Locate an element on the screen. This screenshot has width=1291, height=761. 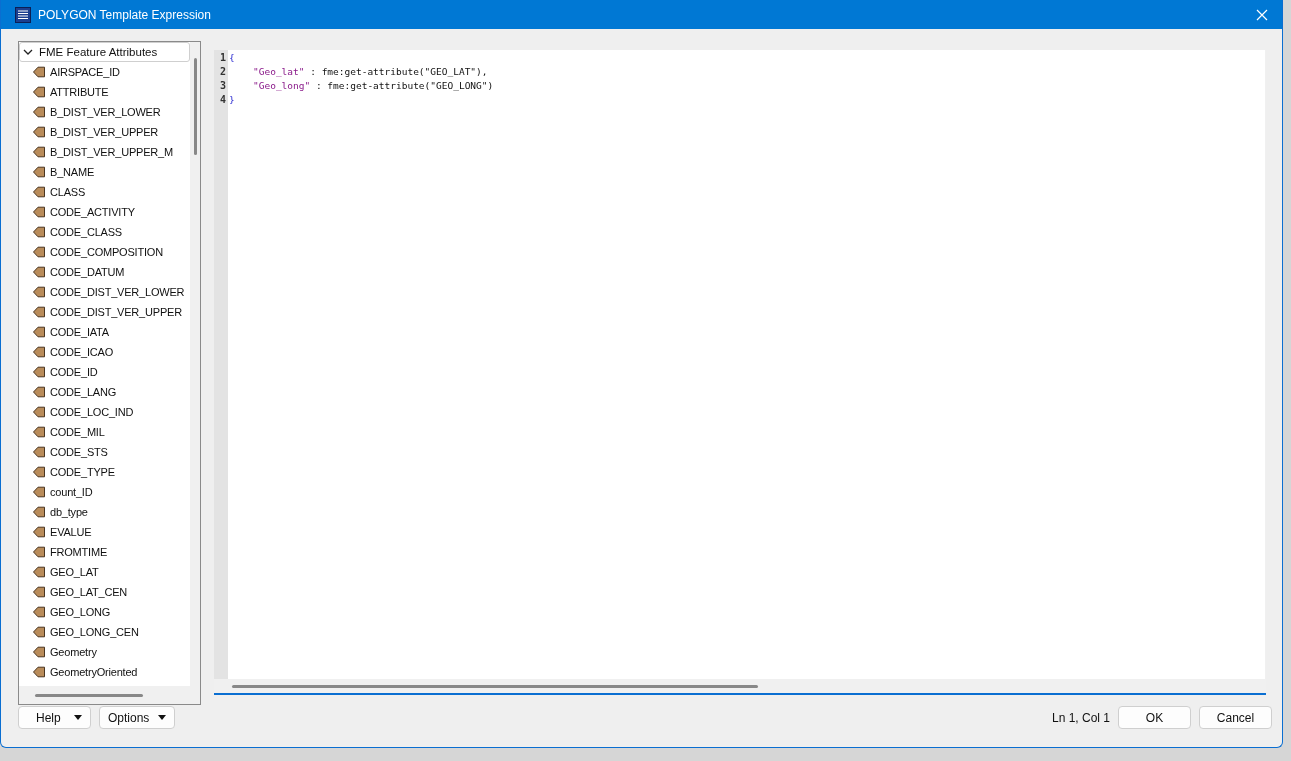
line-number: 3 is located at coordinates (222, 86).